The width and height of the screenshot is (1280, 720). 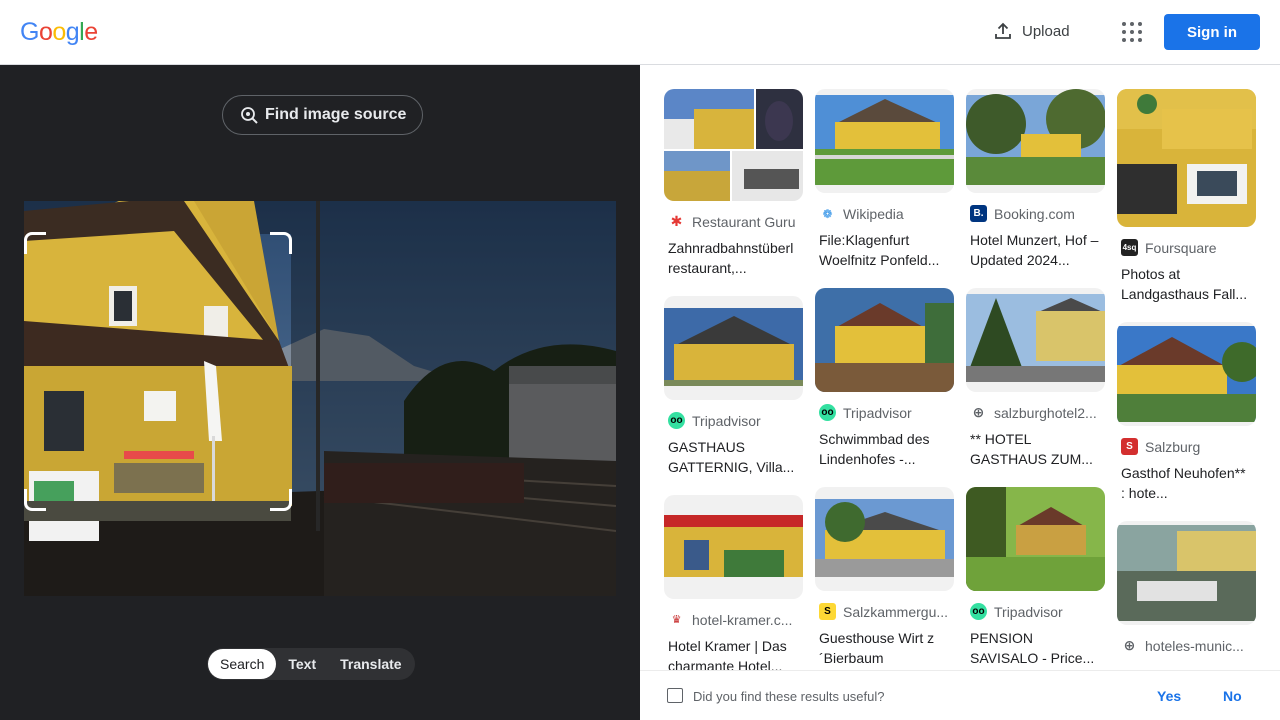 I want to click on booking-b-icon: B., so click(x=978, y=213).